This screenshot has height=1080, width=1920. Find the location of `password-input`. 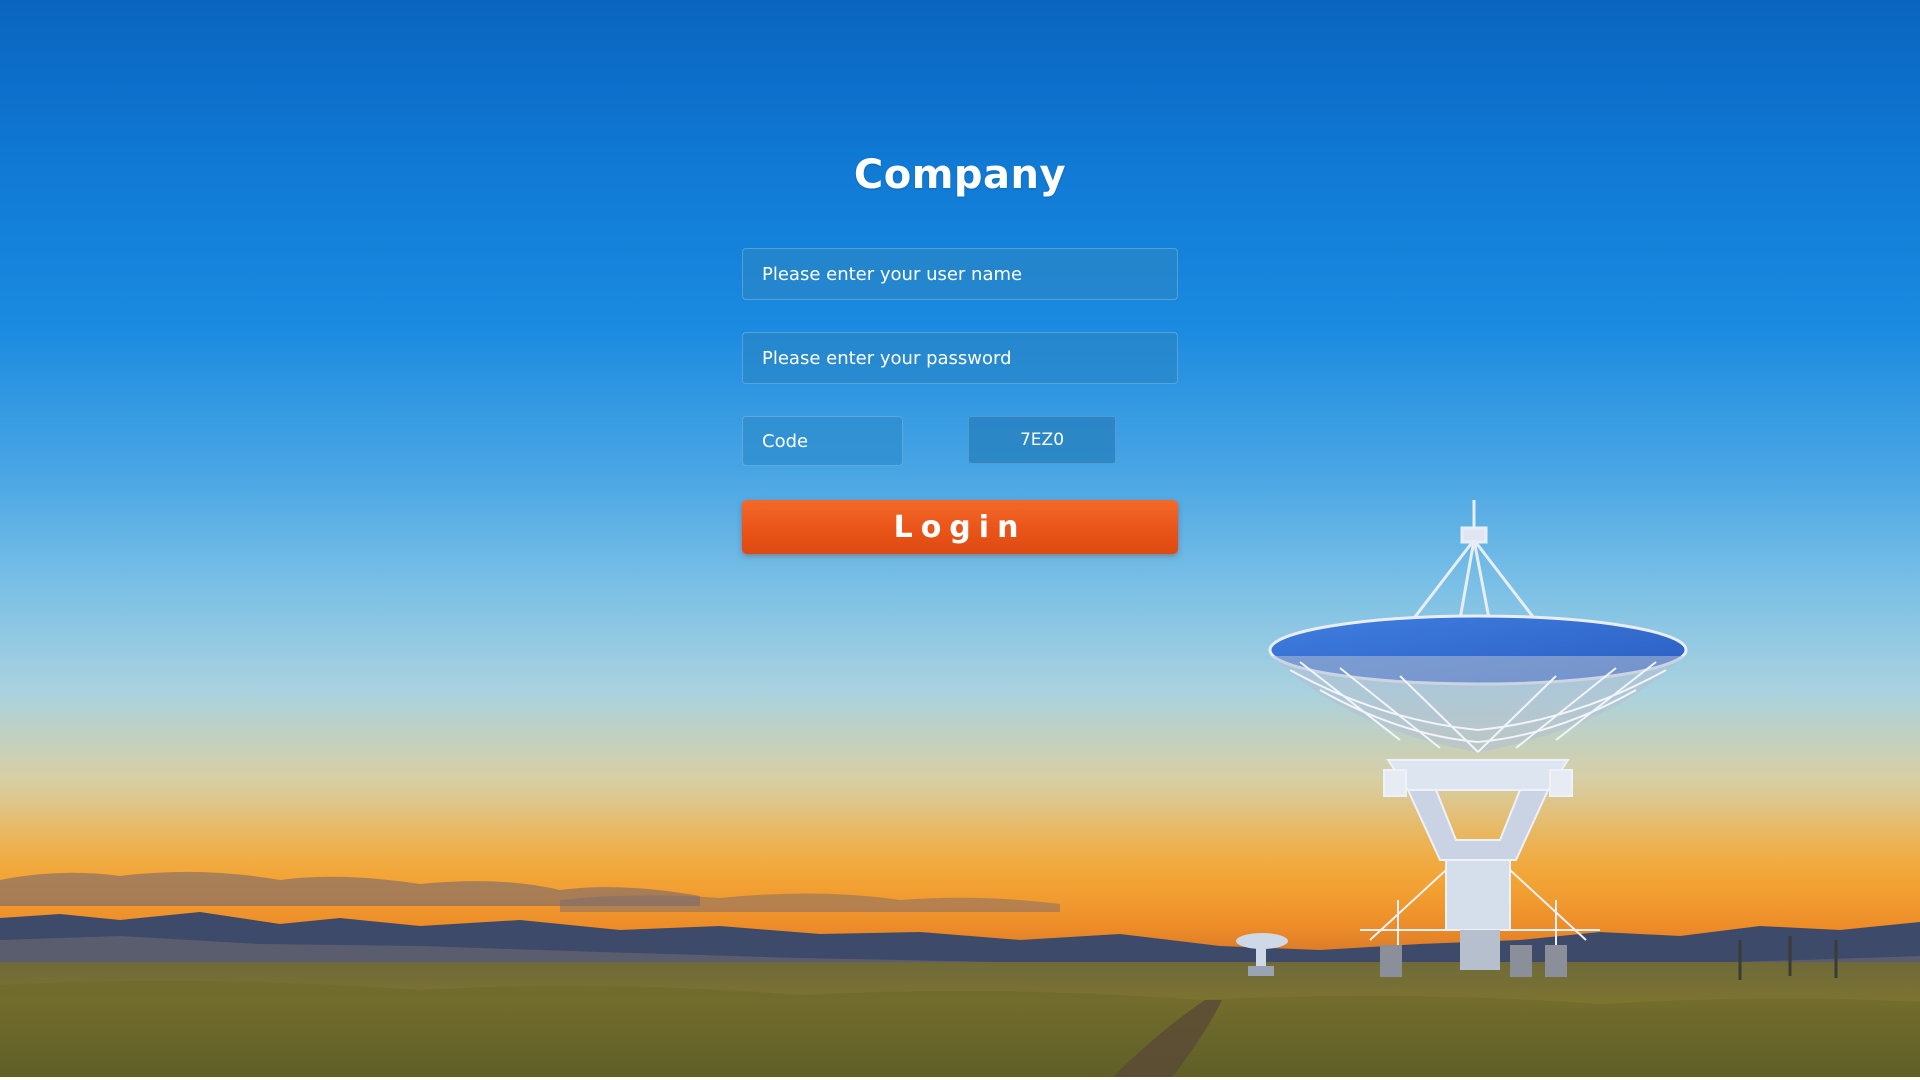

password-input is located at coordinates (960, 358).